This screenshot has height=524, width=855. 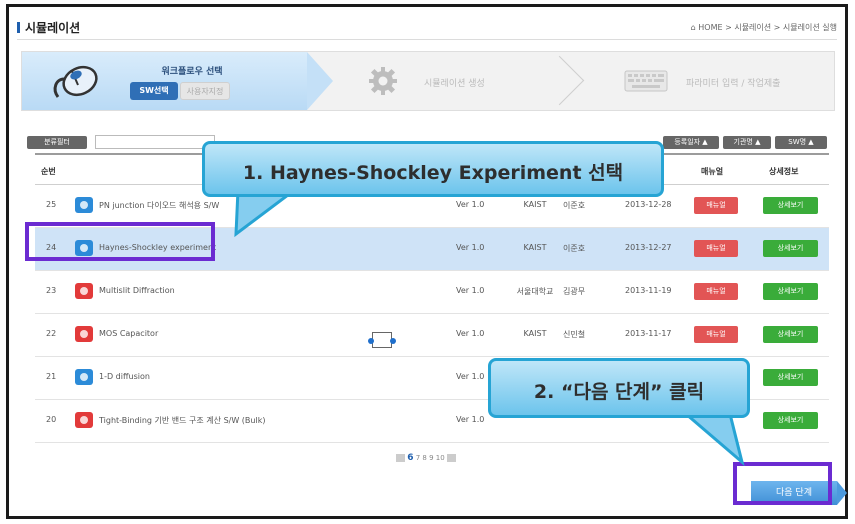 I want to click on text-cursor-box, so click(x=382, y=340).